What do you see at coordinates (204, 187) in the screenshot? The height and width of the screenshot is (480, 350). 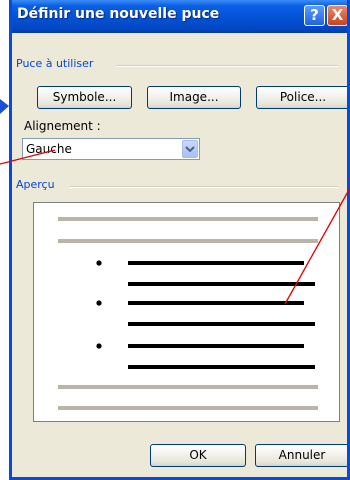 I see `preview-group-divider` at bounding box center [204, 187].